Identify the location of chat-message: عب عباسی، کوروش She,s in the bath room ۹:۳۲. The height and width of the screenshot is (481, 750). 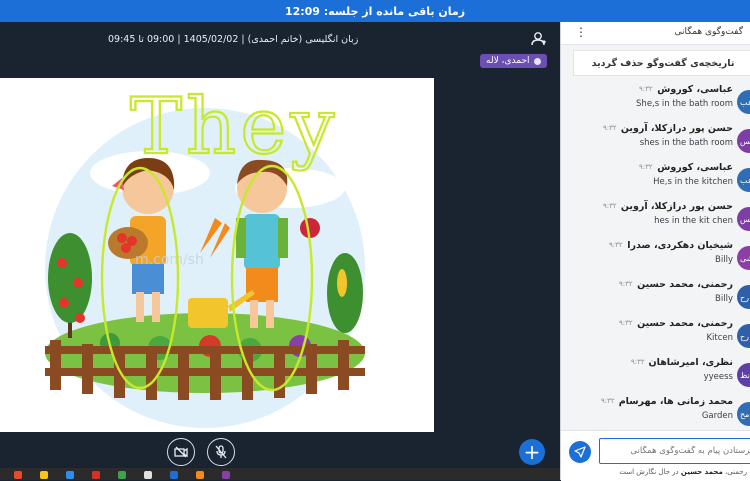
(655, 102).